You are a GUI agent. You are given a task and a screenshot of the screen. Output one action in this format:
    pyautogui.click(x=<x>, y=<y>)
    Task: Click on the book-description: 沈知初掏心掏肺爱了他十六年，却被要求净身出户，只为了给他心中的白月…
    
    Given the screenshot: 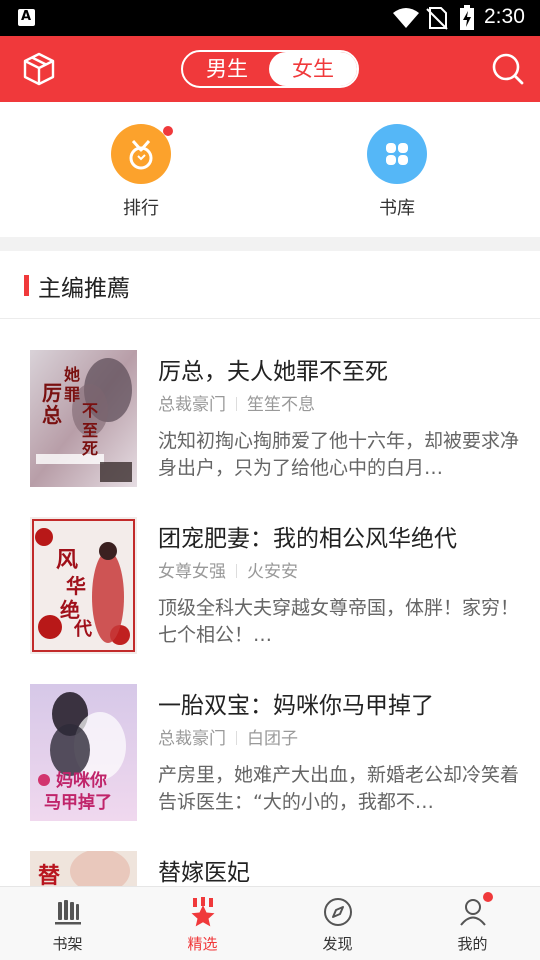 What is the action you would take?
    pyautogui.click(x=339, y=454)
    